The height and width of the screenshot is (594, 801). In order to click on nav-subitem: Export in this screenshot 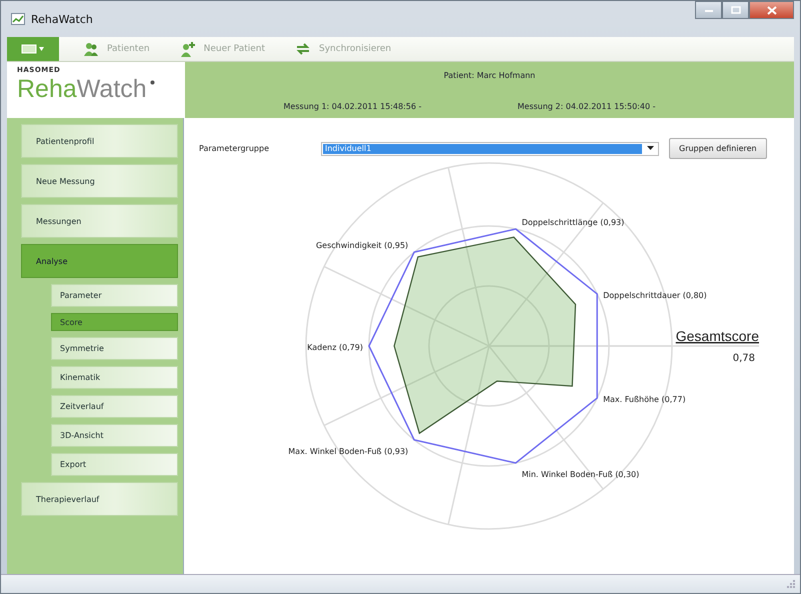, I will do `click(114, 464)`.